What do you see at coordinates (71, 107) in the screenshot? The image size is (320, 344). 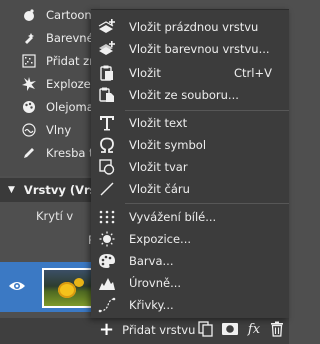 I see `effect-label: Olejomal` at bounding box center [71, 107].